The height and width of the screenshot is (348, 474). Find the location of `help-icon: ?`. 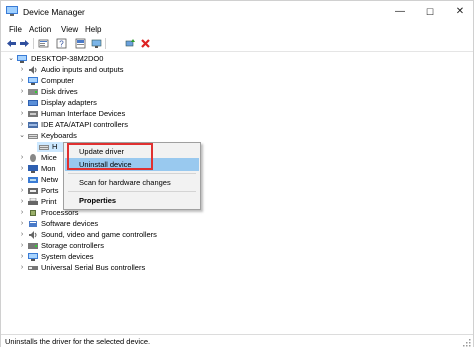

help-icon: ? is located at coordinates (61, 43).